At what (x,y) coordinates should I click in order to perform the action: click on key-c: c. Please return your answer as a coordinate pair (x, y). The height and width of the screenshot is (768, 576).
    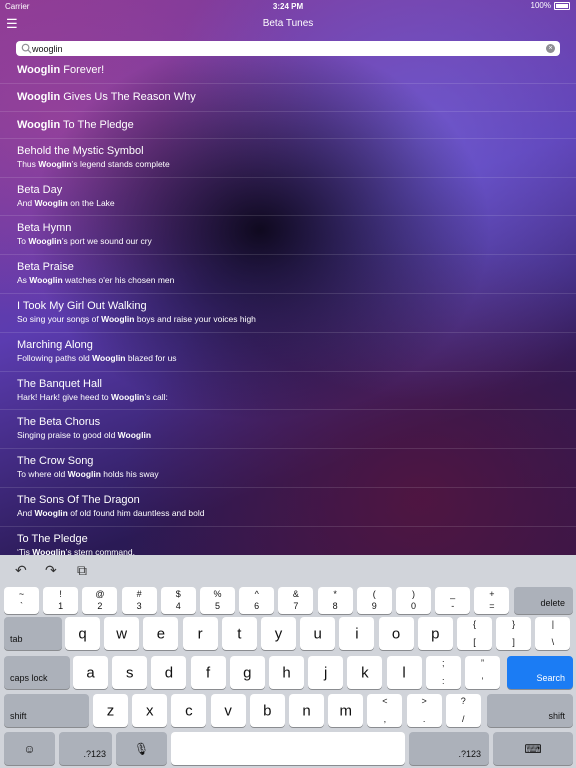
    Looking at the image, I should click on (189, 710).